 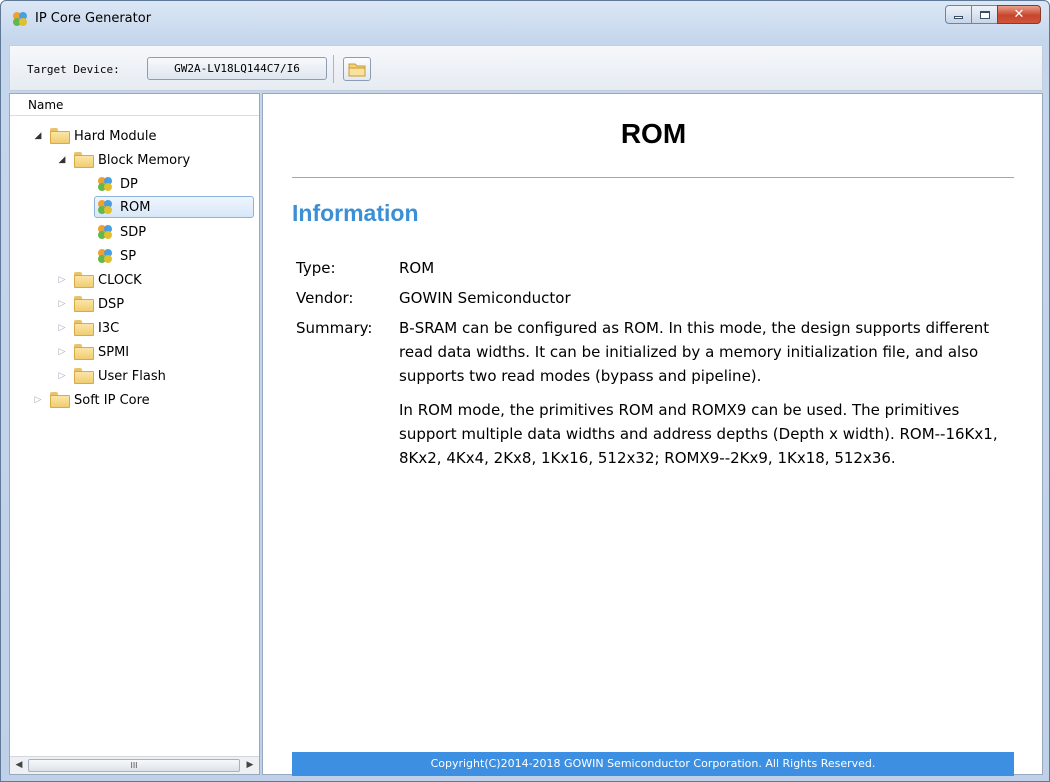 I want to click on window-controls: ✕, so click(x=993, y=14).